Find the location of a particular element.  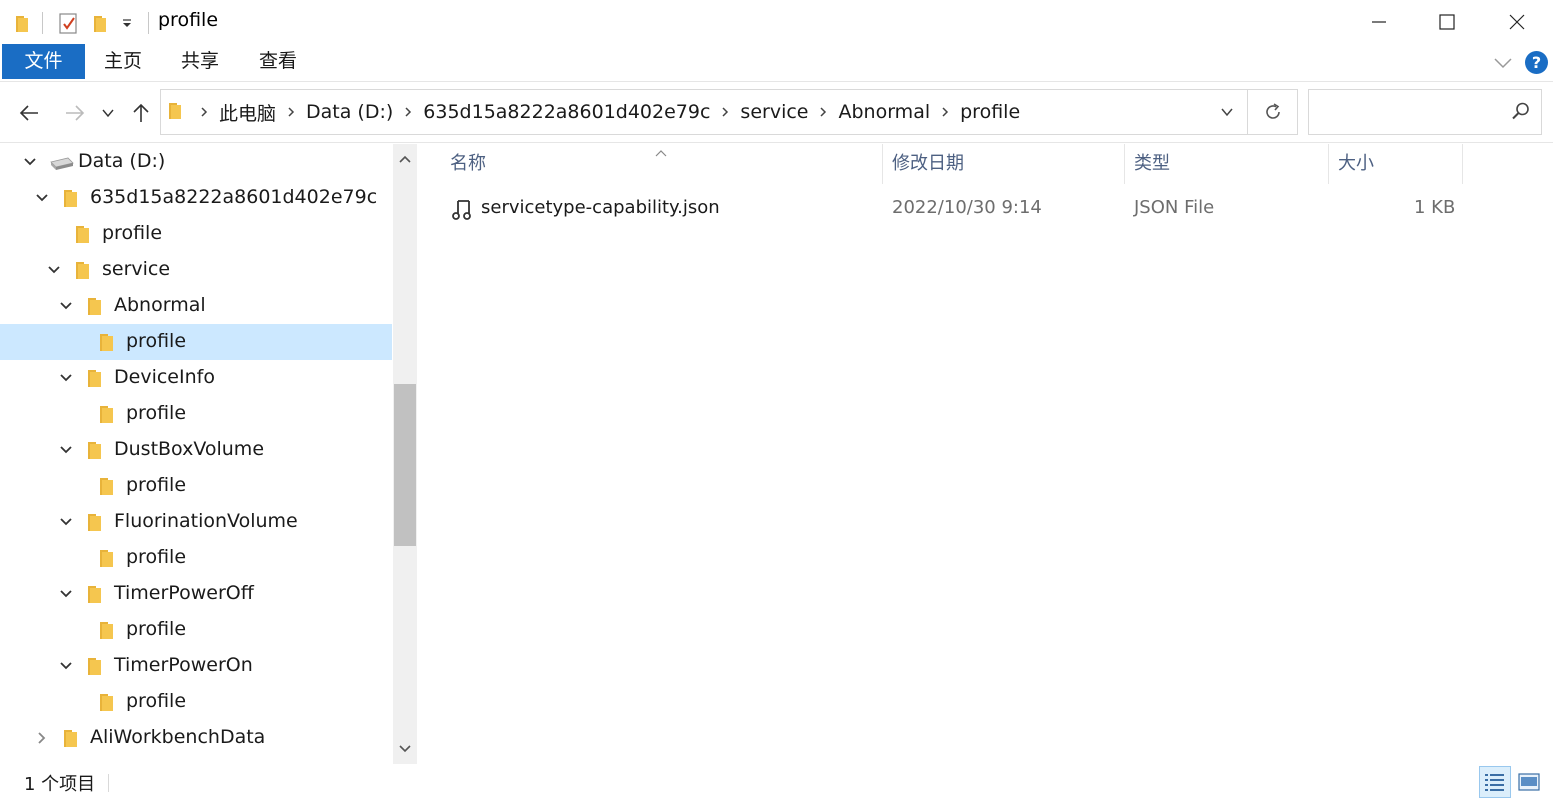

navigation-pane-scrollbar is located at coordinates (405, 454).